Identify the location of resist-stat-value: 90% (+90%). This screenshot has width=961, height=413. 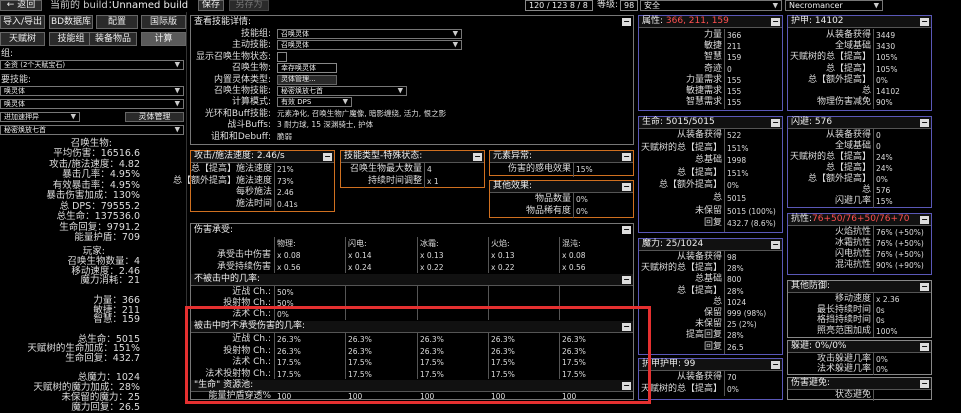
(900, 265).